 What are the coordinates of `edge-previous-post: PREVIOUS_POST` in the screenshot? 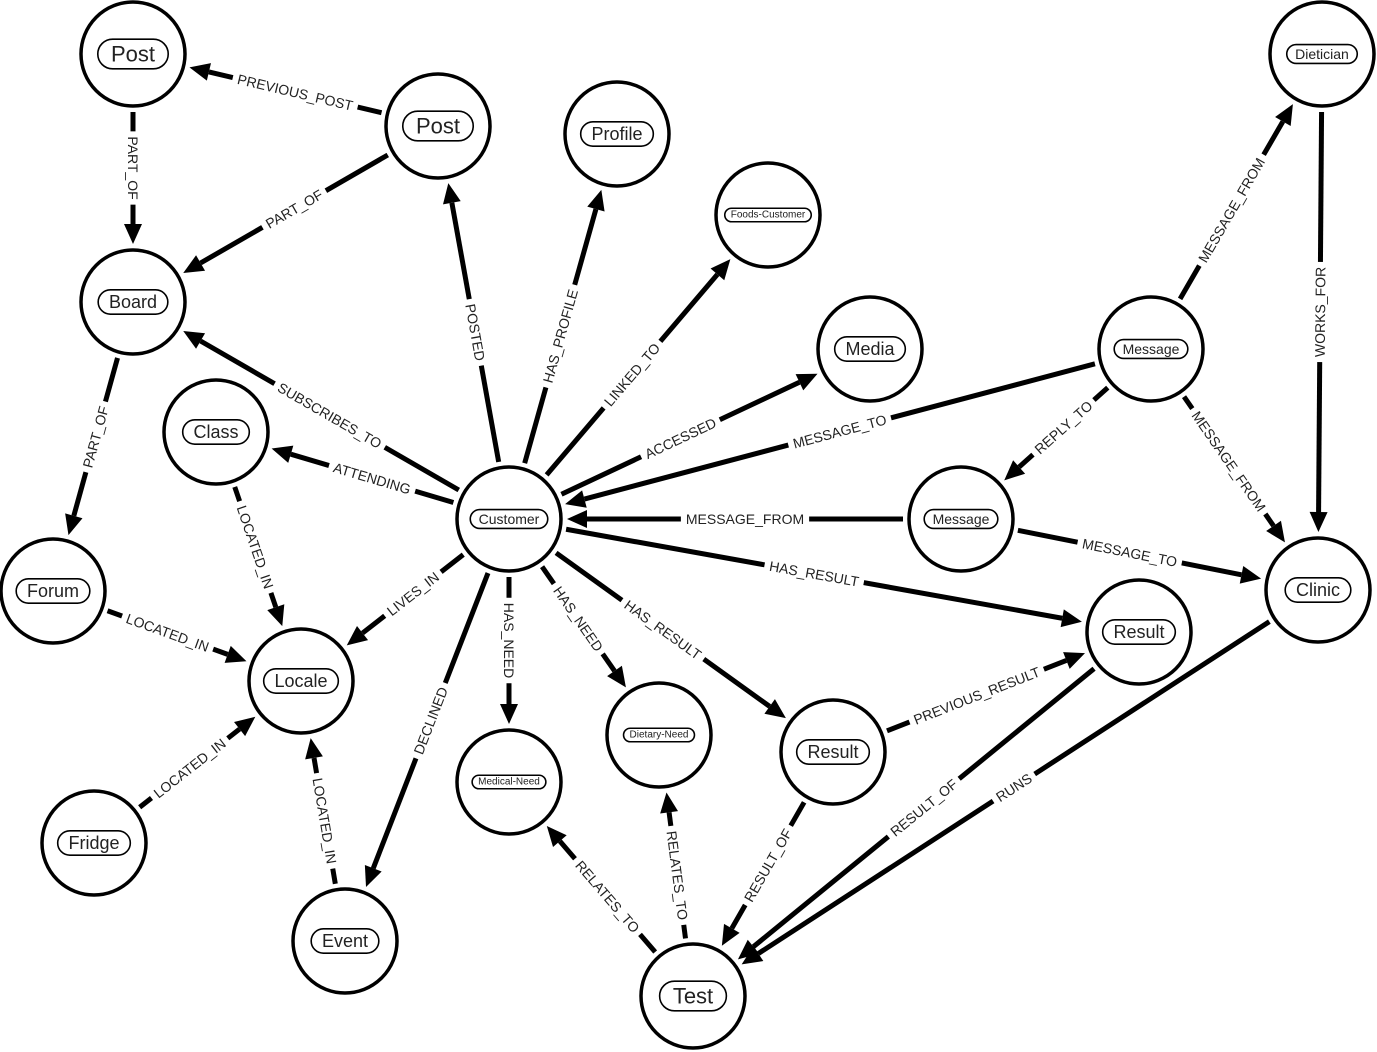 It's located at (286, 89).